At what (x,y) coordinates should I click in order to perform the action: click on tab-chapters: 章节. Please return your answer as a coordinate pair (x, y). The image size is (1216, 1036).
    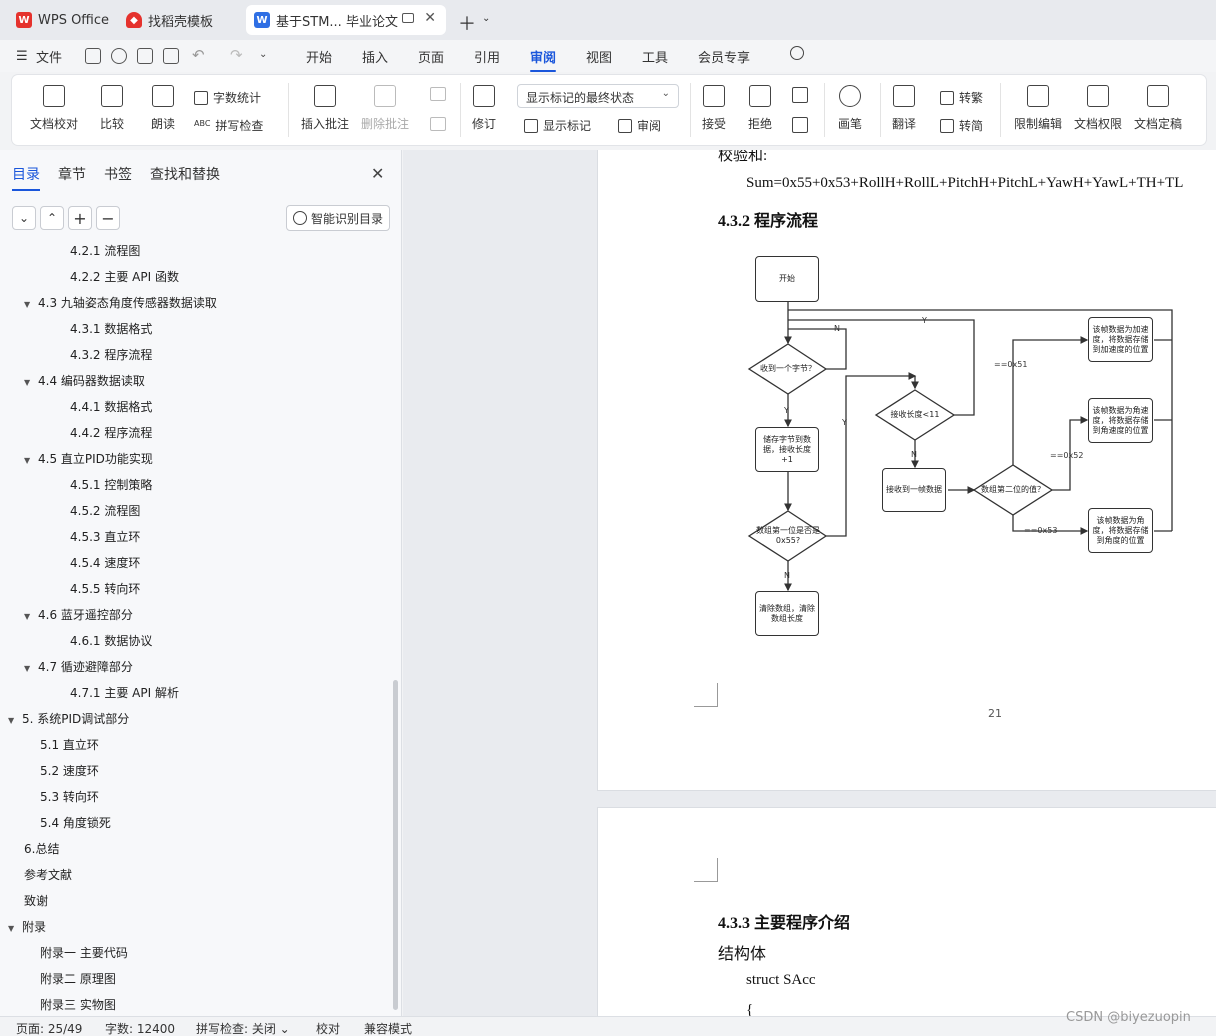
    Looking at the image, I should click on (72, 174).